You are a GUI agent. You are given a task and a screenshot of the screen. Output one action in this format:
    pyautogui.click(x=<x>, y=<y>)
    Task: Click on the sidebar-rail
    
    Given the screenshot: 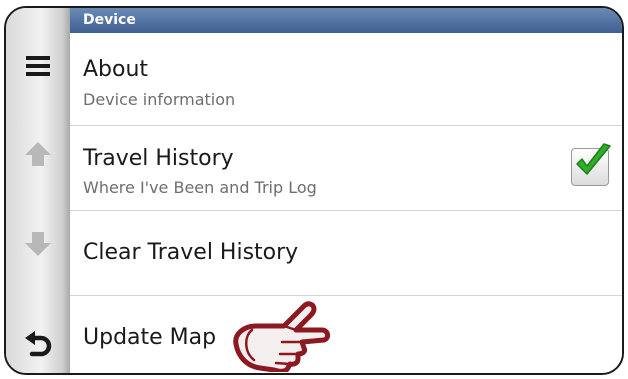 What is the action you would take?
    pyautogui.click(x=38, y=190)
    